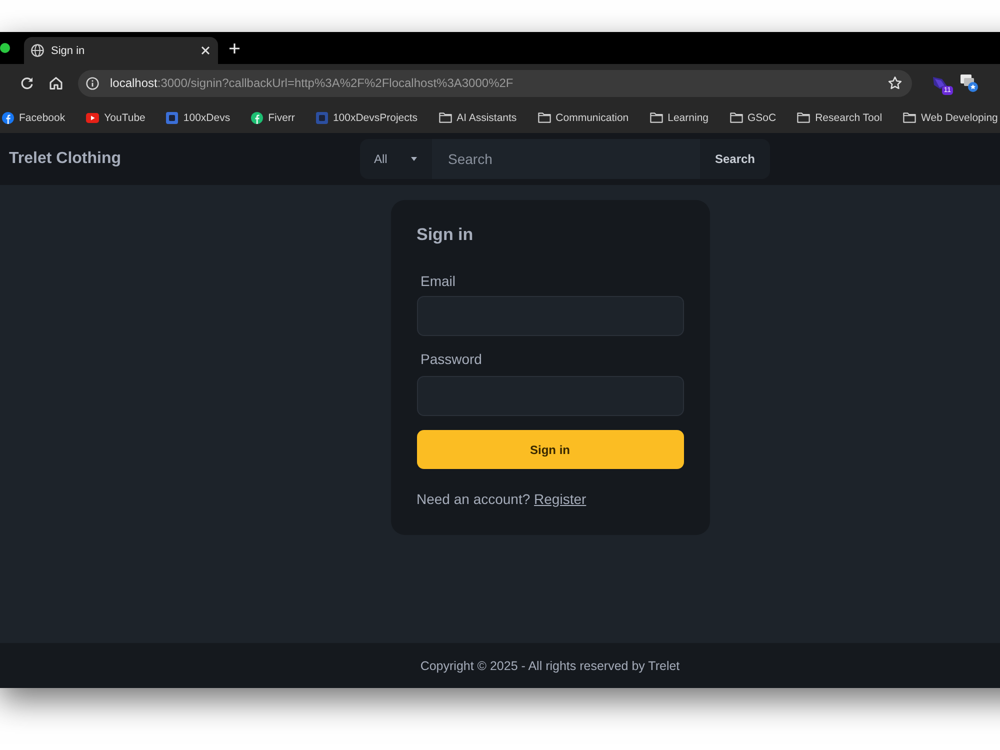 The width and height of the screenshot is (1000, 750). I want to click on address-bar: localhost:3000/signin?callbackUrl=http%3A%2F%2Flocalhost%3A3000%2F, so click(495, 83).